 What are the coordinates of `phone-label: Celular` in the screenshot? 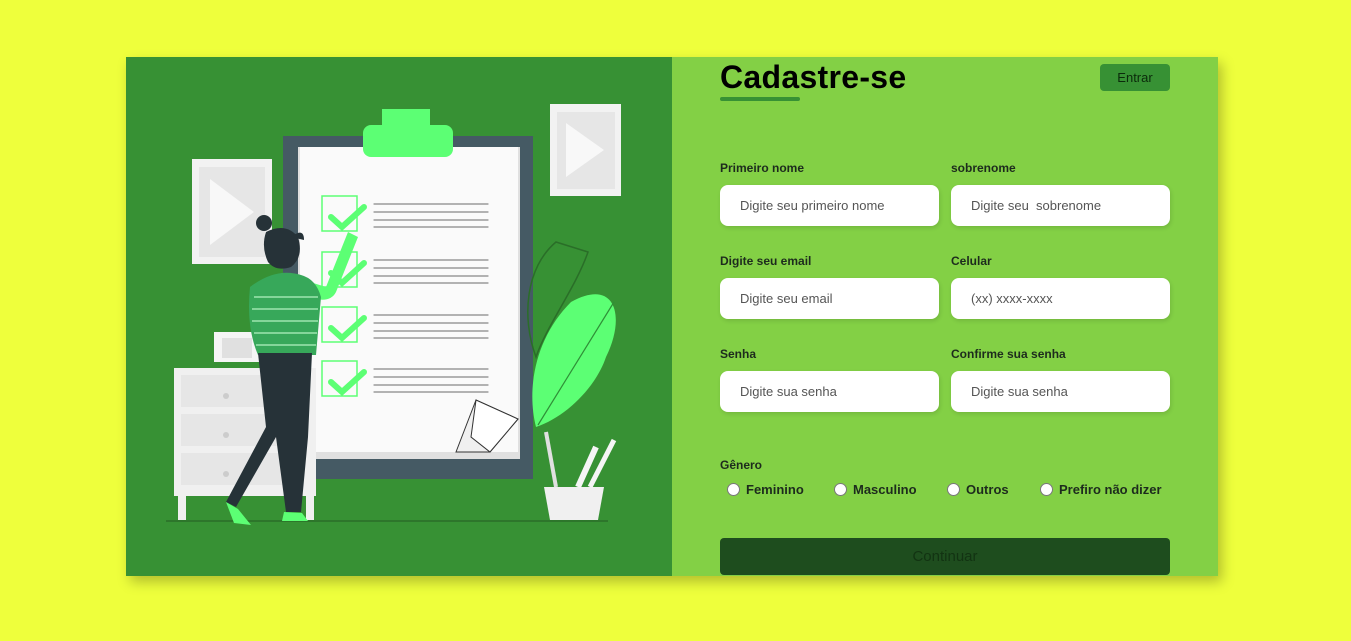 It's located at (971, 261).